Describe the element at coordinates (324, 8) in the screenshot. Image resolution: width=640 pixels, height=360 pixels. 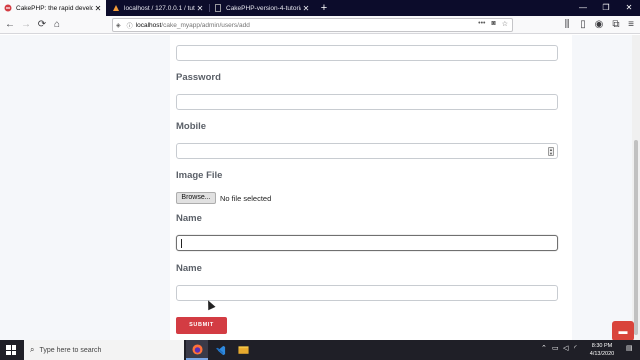
I see `new-tab-button: +` at that location.